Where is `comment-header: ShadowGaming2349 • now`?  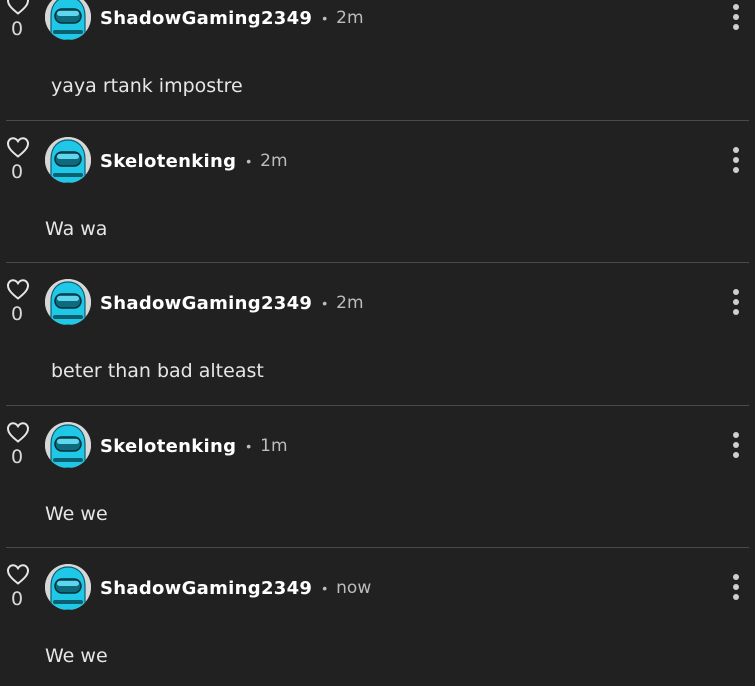
comment-header: ShadowGaming2349 • now is located at coordinates (235, 588).